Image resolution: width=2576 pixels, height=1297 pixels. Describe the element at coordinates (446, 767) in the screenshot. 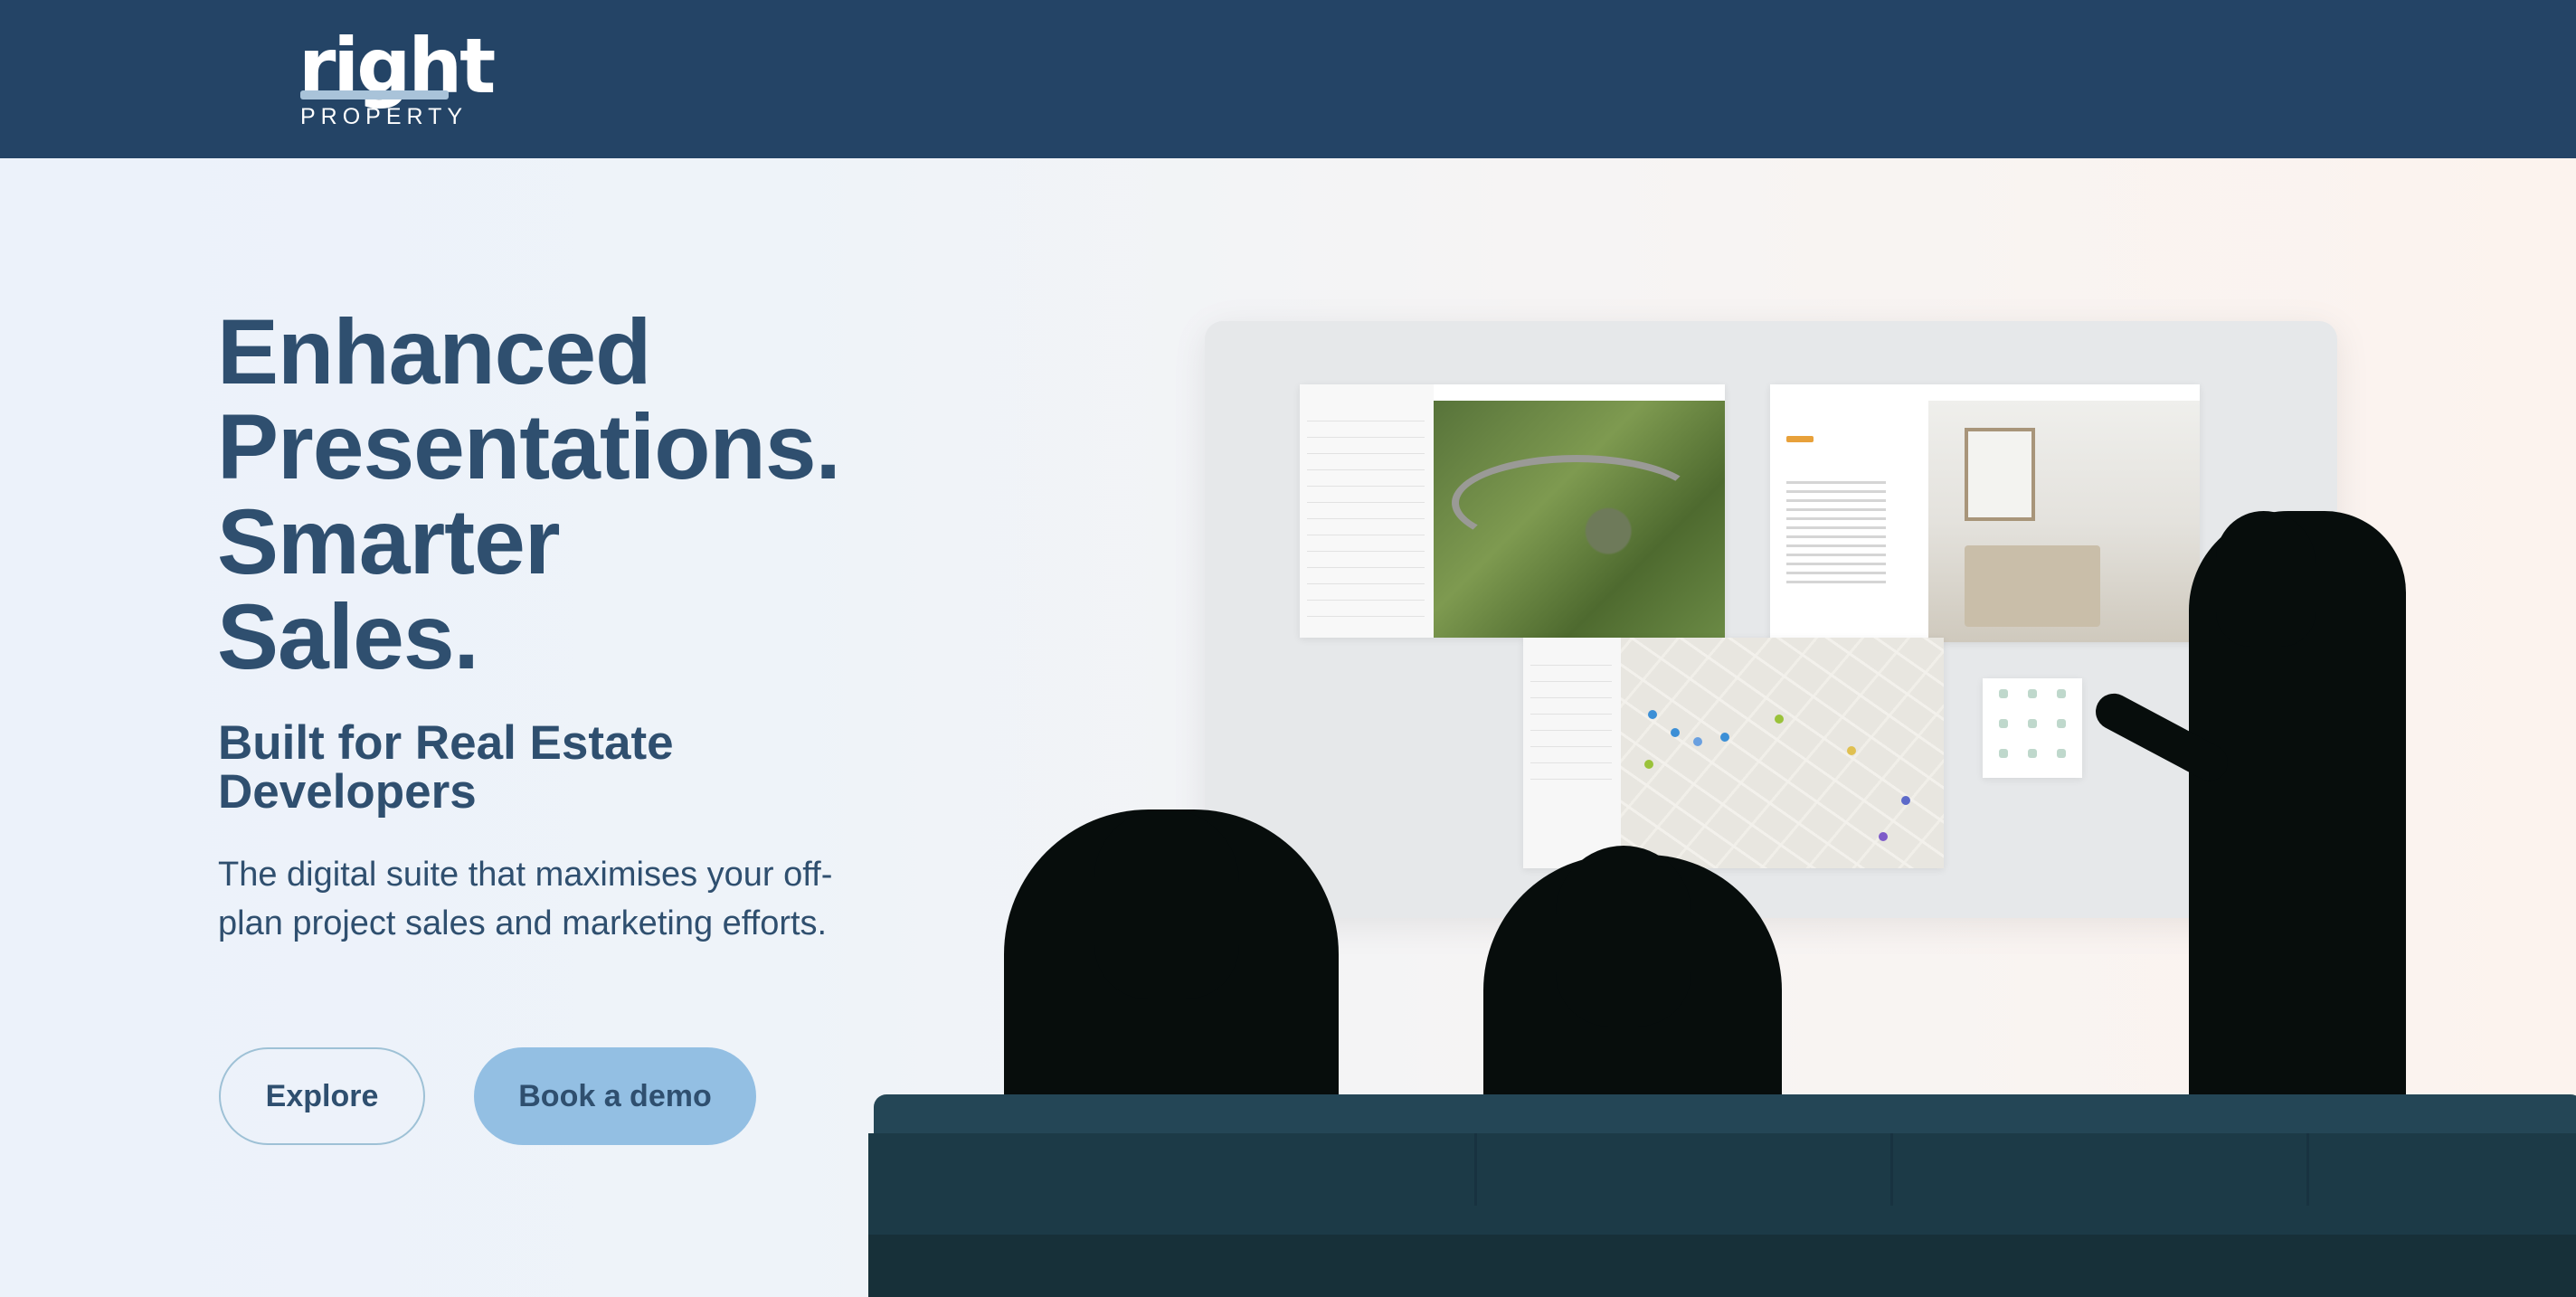

I see `hero-subheadline: Built for Real Estate Developers` at that location.